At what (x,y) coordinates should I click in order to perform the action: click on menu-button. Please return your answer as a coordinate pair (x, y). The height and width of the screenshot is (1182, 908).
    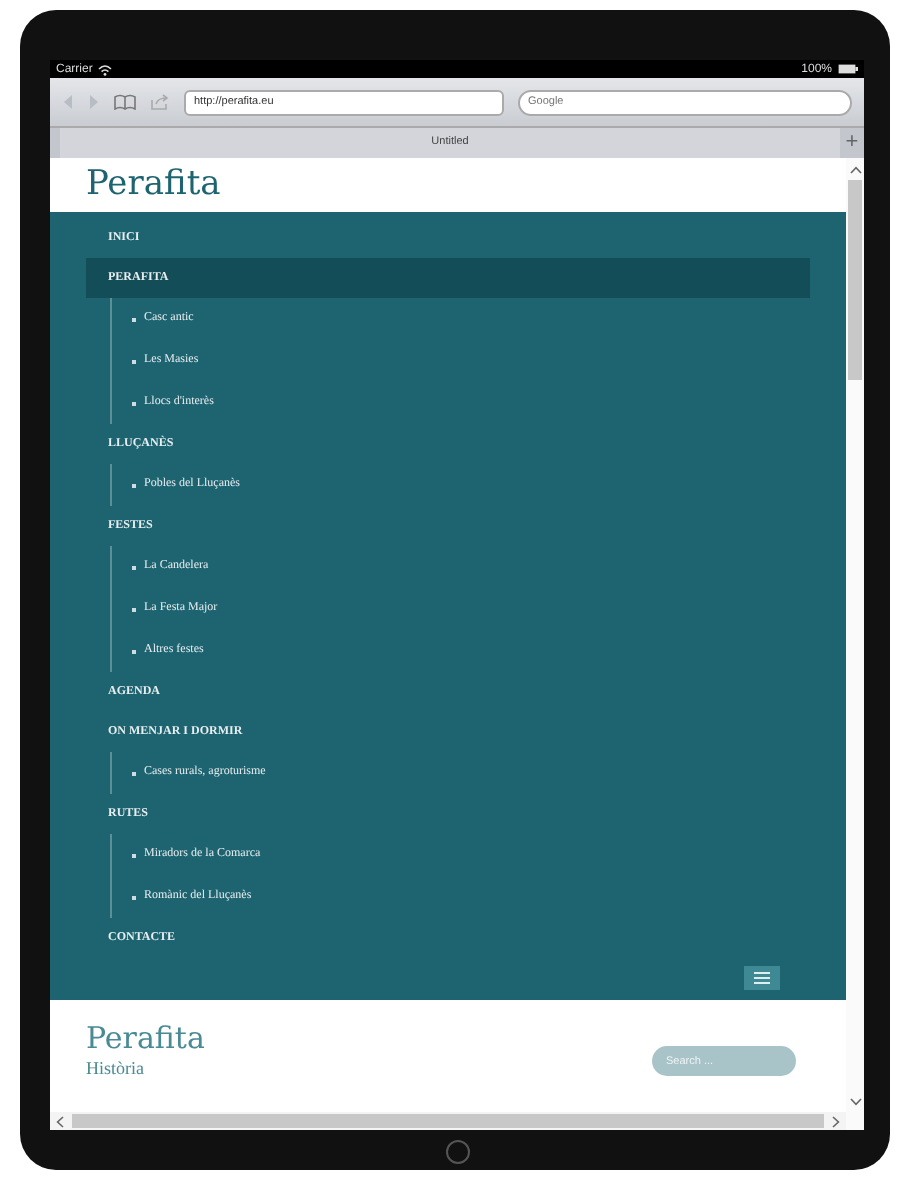
    Looking at the image, I should click on (762, 978).